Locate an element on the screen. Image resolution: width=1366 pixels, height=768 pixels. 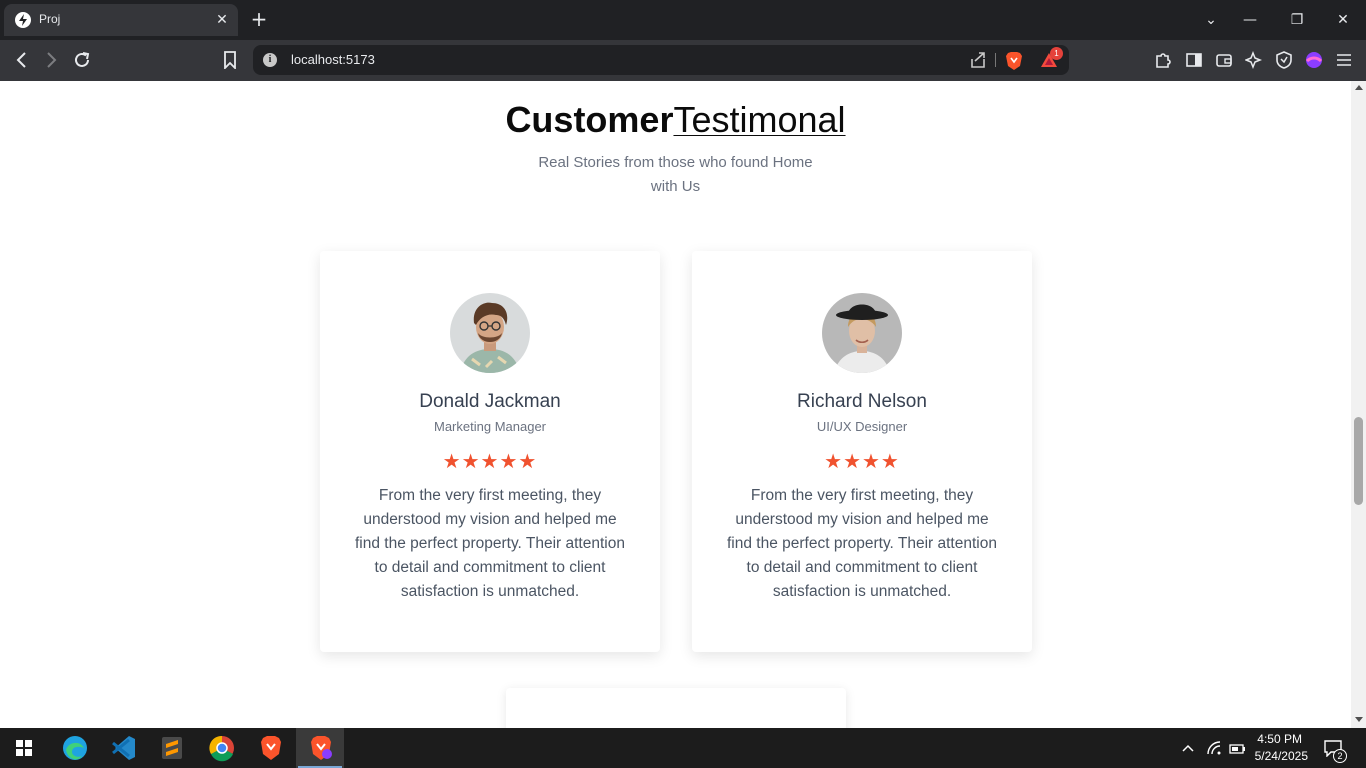
show-hidden-icons-icon is located at coordinates (1188, 749).